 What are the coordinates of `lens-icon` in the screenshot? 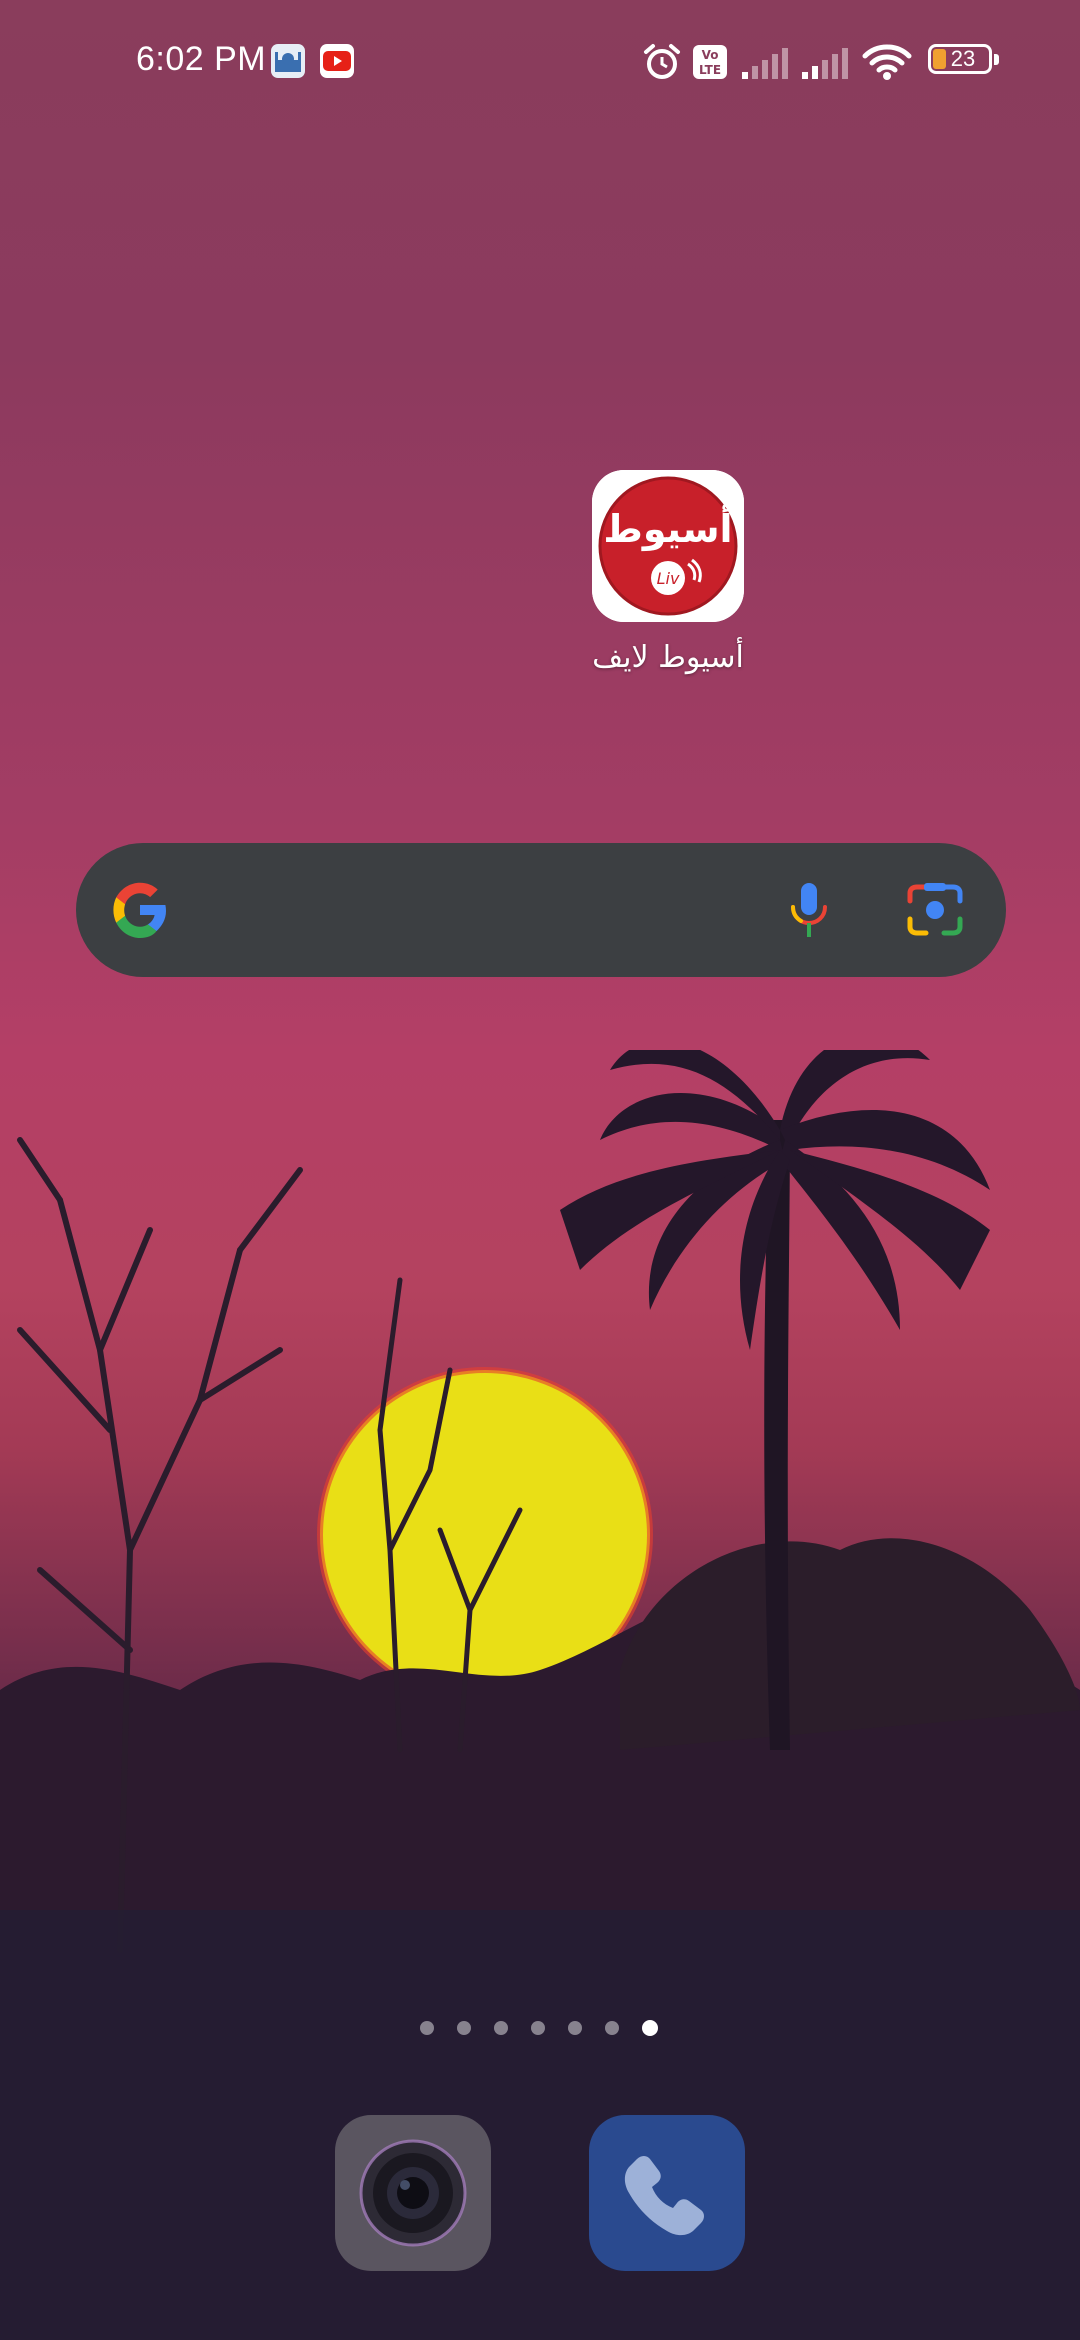 It's located at (935, 910).